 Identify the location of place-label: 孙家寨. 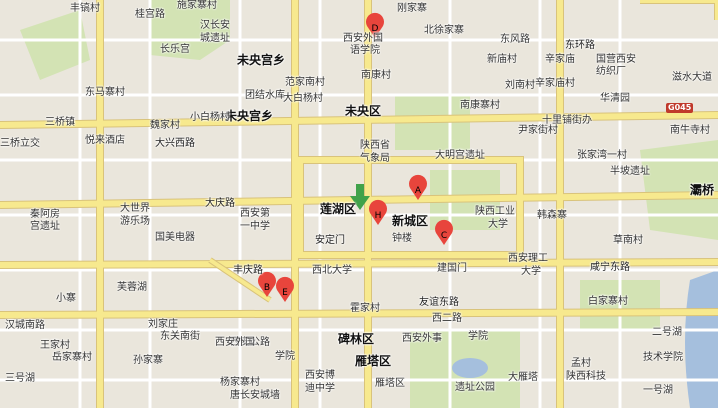
(148, 360).